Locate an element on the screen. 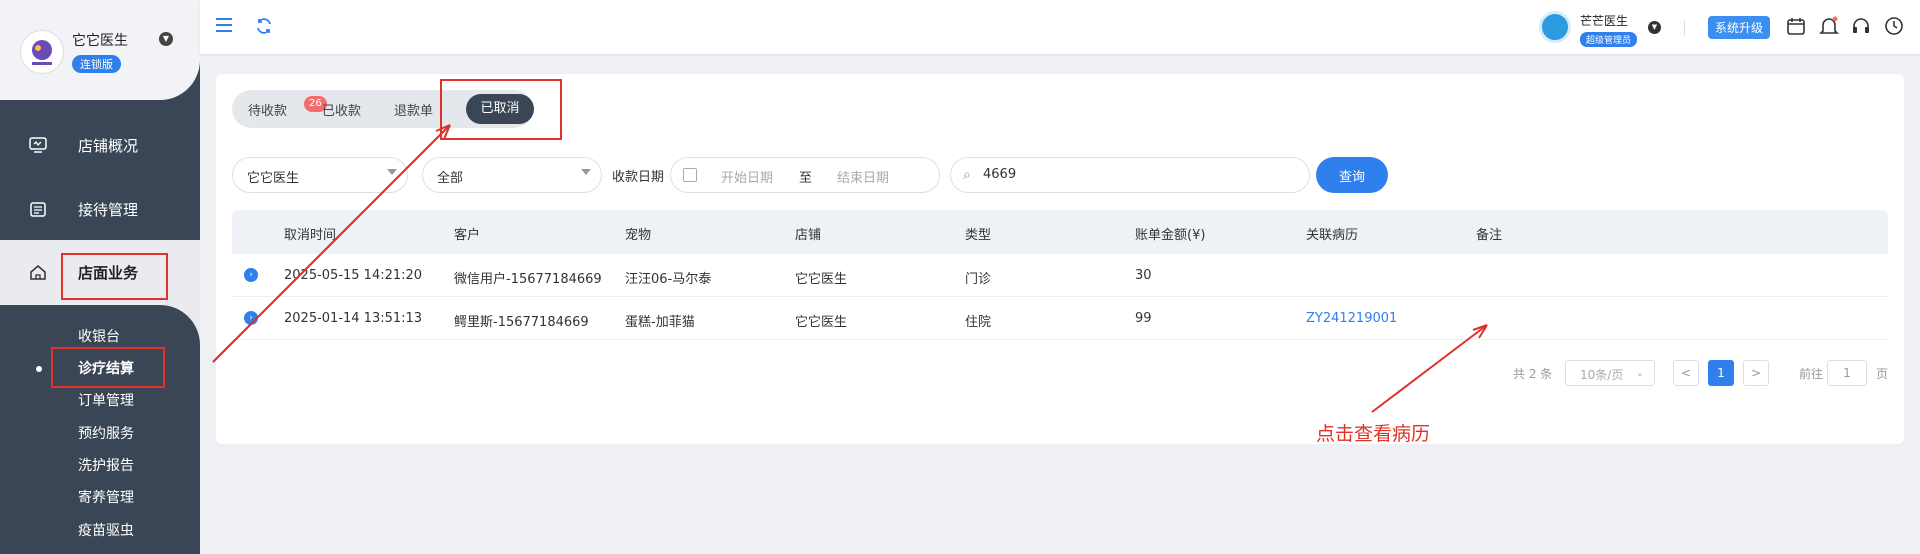  nav-reception: 接待管理 is located at coordinates (100, 209).